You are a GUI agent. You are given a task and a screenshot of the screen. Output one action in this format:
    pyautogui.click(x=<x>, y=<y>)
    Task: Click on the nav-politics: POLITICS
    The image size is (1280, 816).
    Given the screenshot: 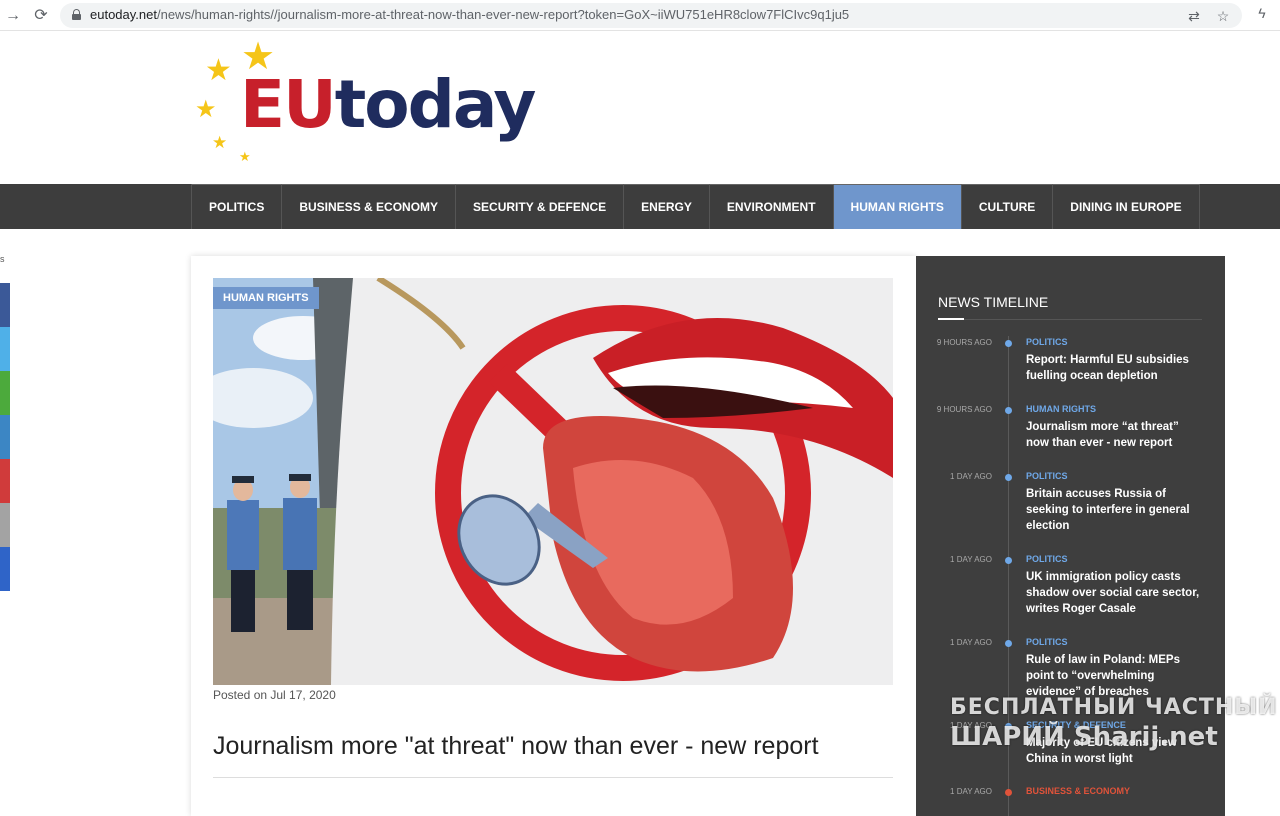 What is the action you would take?
    pyautogui.click(x=237, y=206)
    